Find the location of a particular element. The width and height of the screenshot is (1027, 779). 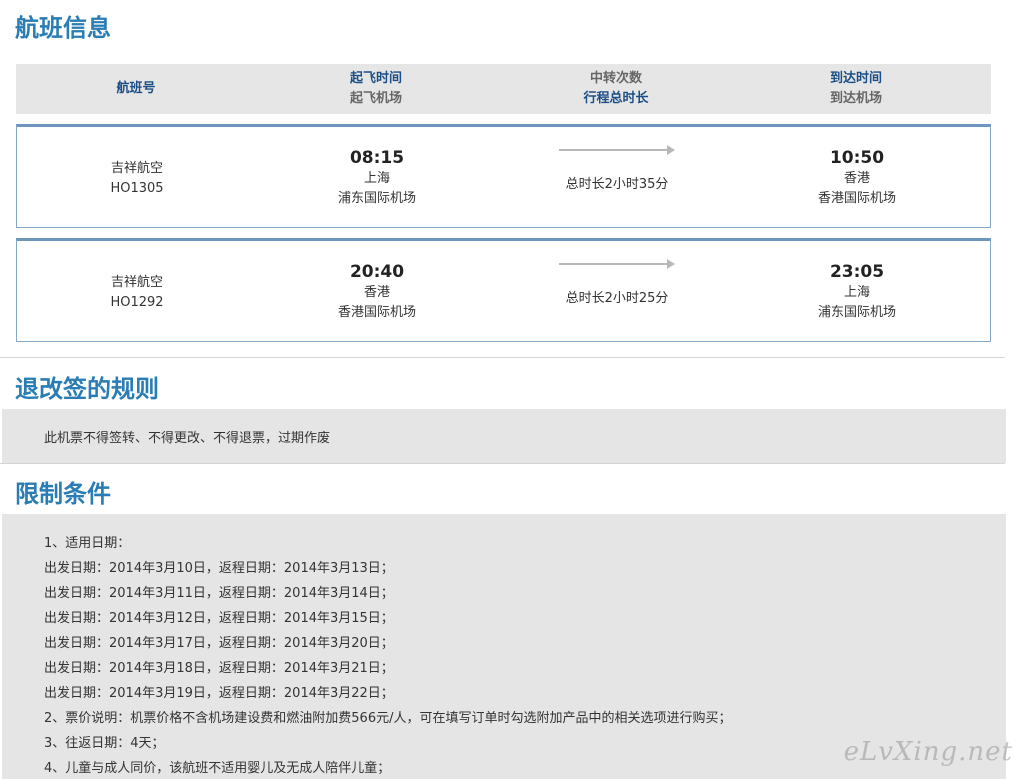

list-item: 出发日期：2014年3月12日，返程日期：2014年3月15日； is located at coordinates (219, 618).